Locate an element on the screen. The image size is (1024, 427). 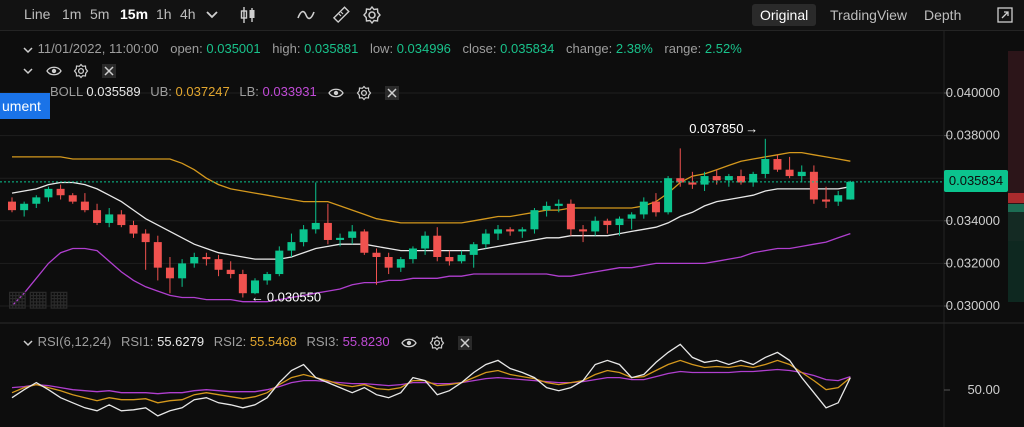
rsi-axis-label: 50.00 is located at coordinates (983, 389).